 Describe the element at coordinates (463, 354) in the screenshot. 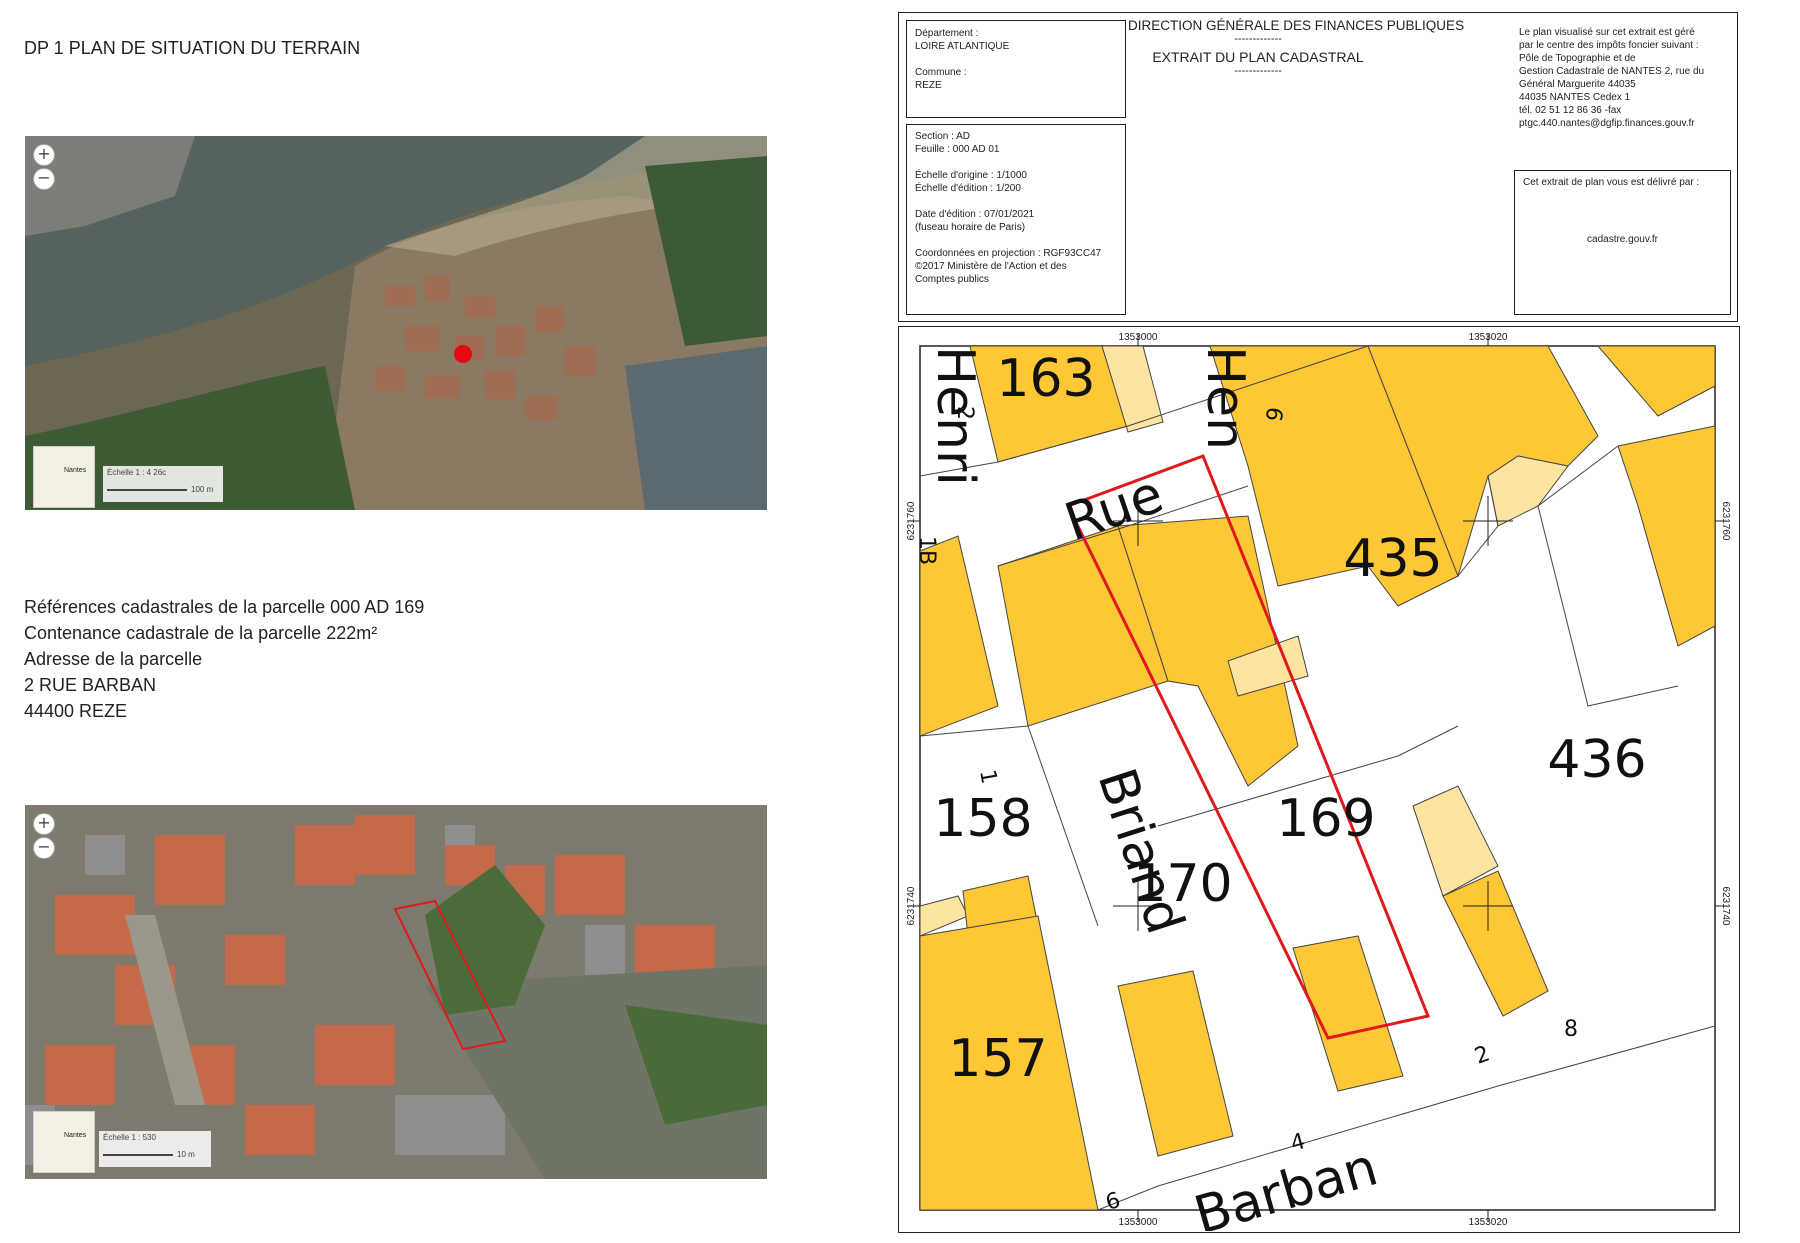

I see `location-marker` at that location.